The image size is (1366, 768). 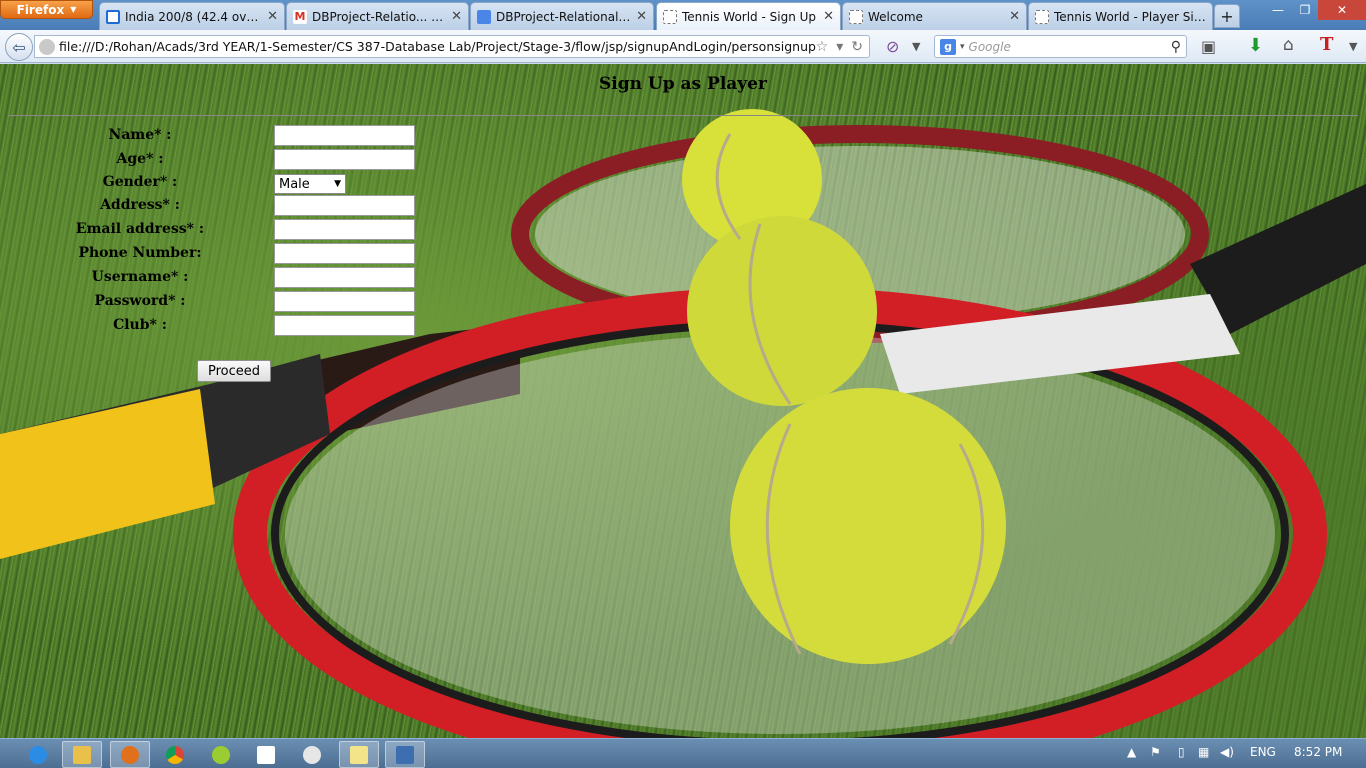 I want to click on username-field, so click(x=344, y=277).